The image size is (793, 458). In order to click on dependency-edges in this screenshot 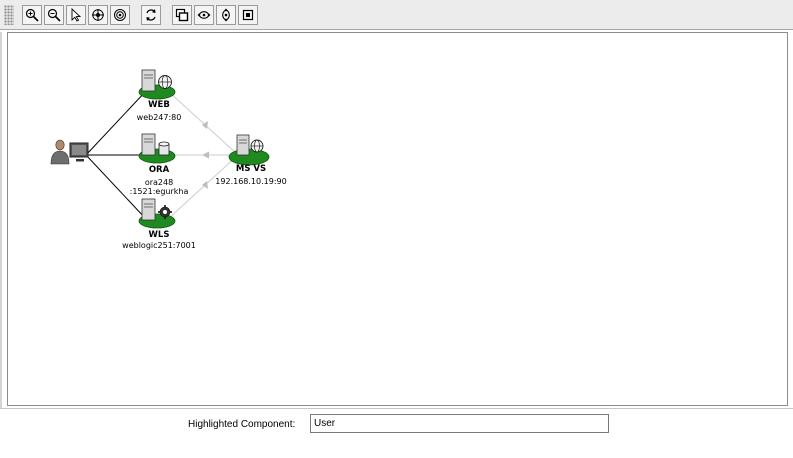, I will do `click(203, 155)`.